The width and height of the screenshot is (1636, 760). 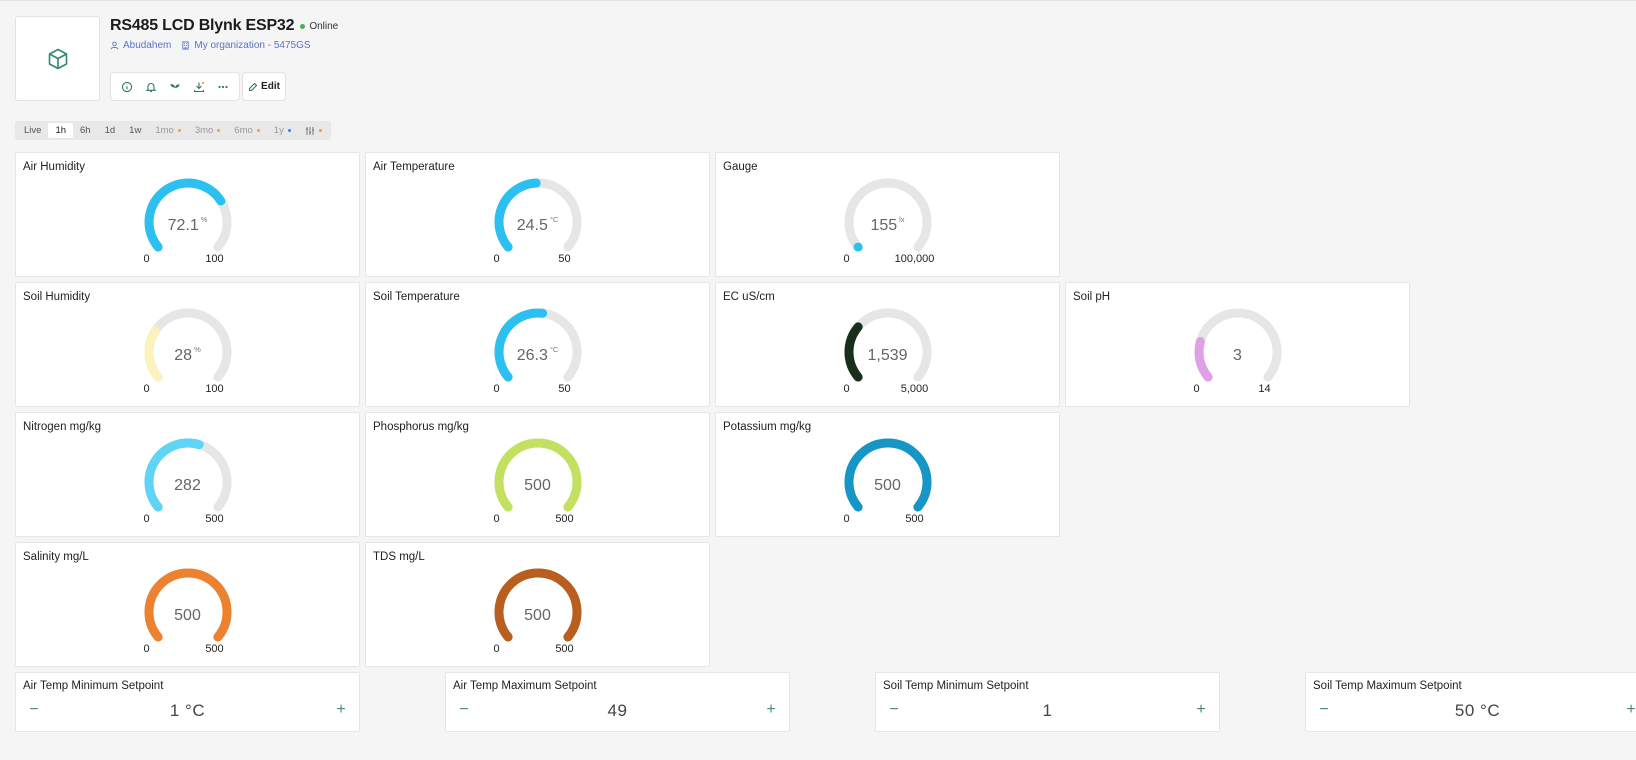 What do you see at coordinates (421, 427) in the screenshot?
I see `gauge-title: Phosphorus mg/kg` at bounding box center [421, 427].